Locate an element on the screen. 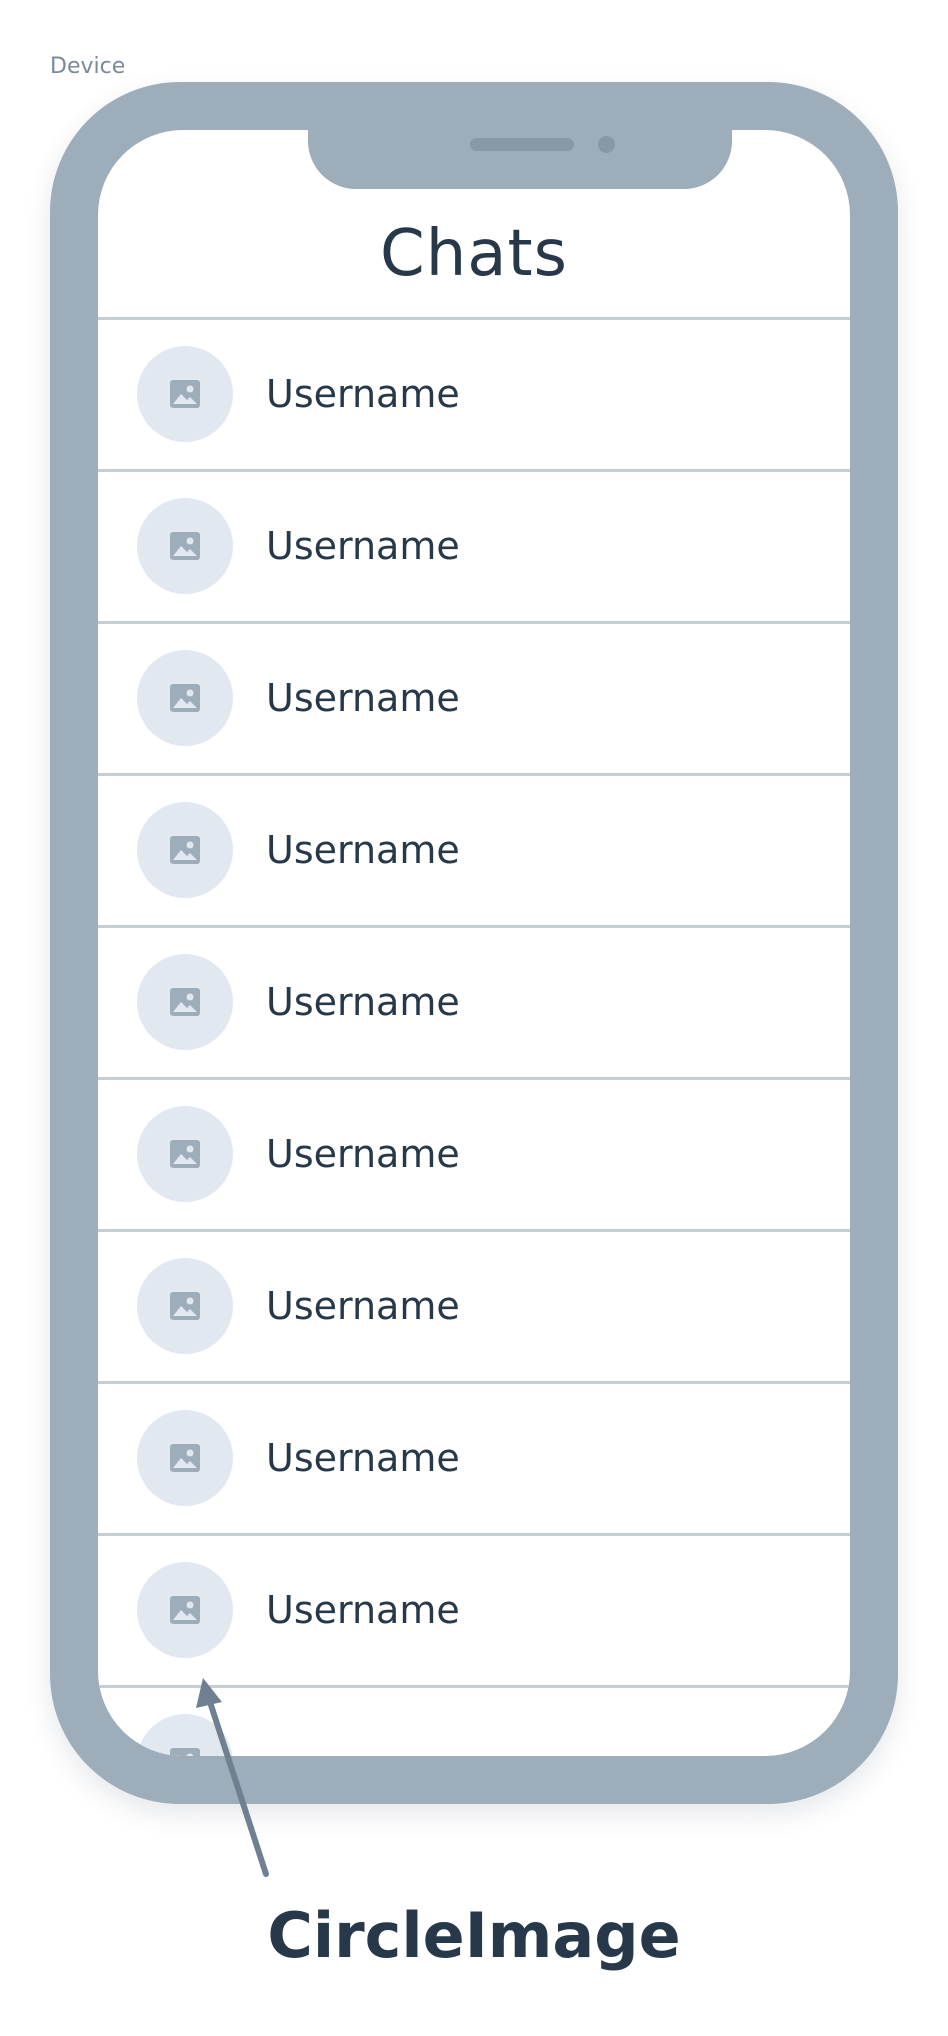  device-notch is located at coordinates (520, 159).